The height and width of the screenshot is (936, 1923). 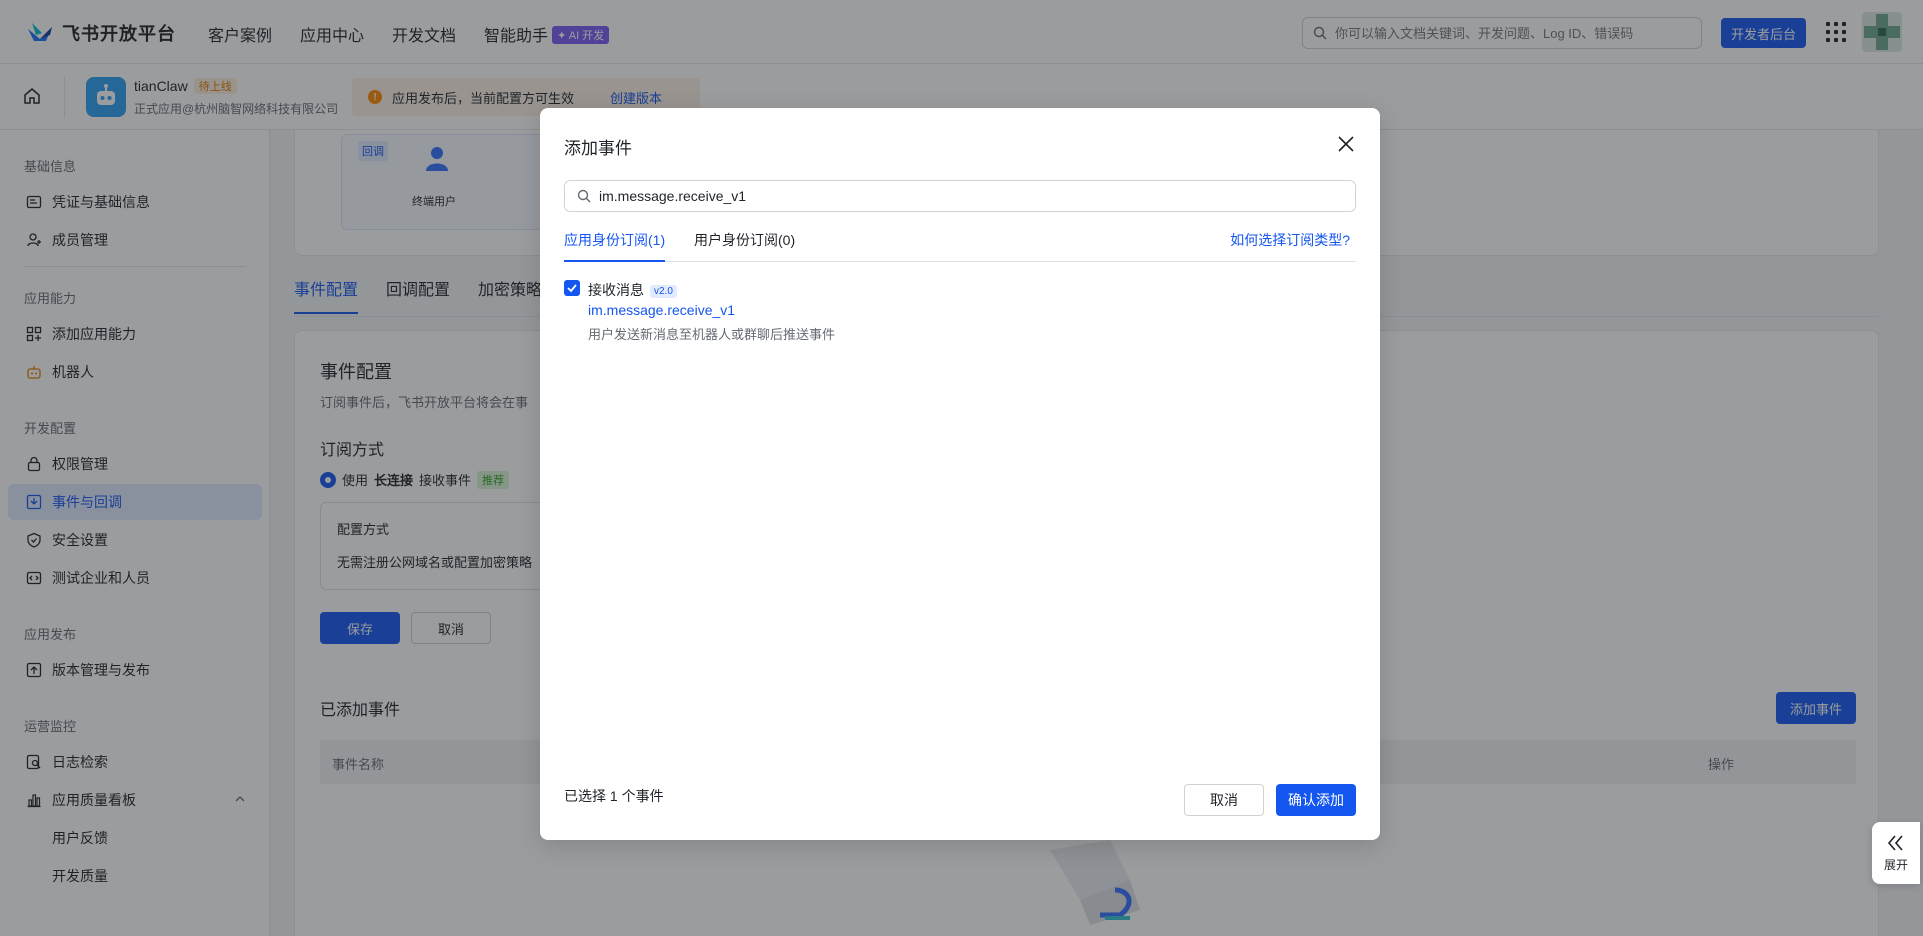 What do you see at coordinates (1346, 144) in the screenshot?
I see `close-icon` at bounding box center [1346, 144].